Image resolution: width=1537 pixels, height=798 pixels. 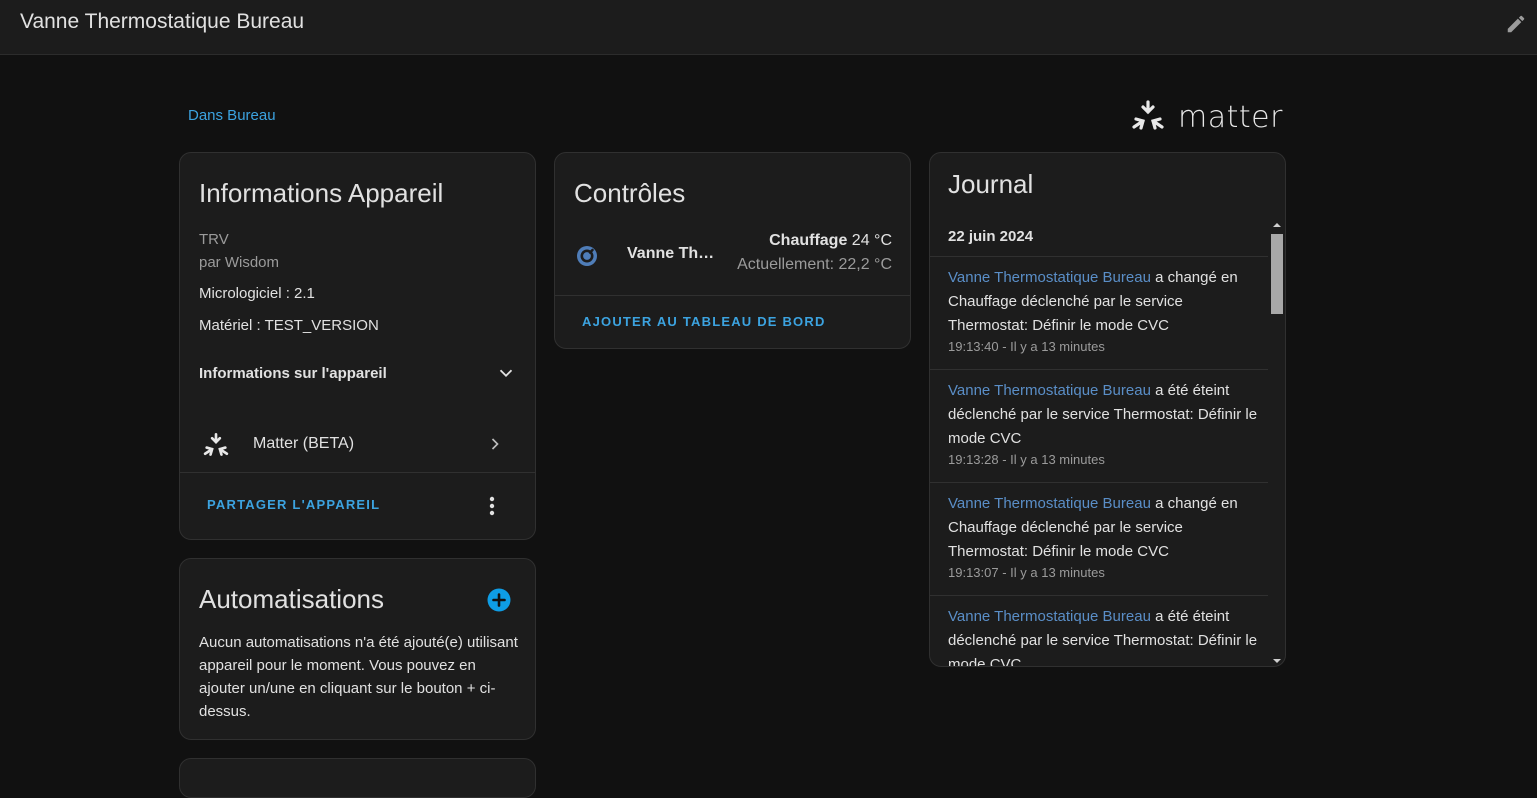 What do you see at coordinates (871, 240) in the screenshot?
I see `climate-target: 24 °C` at bounding box center [871, 240].